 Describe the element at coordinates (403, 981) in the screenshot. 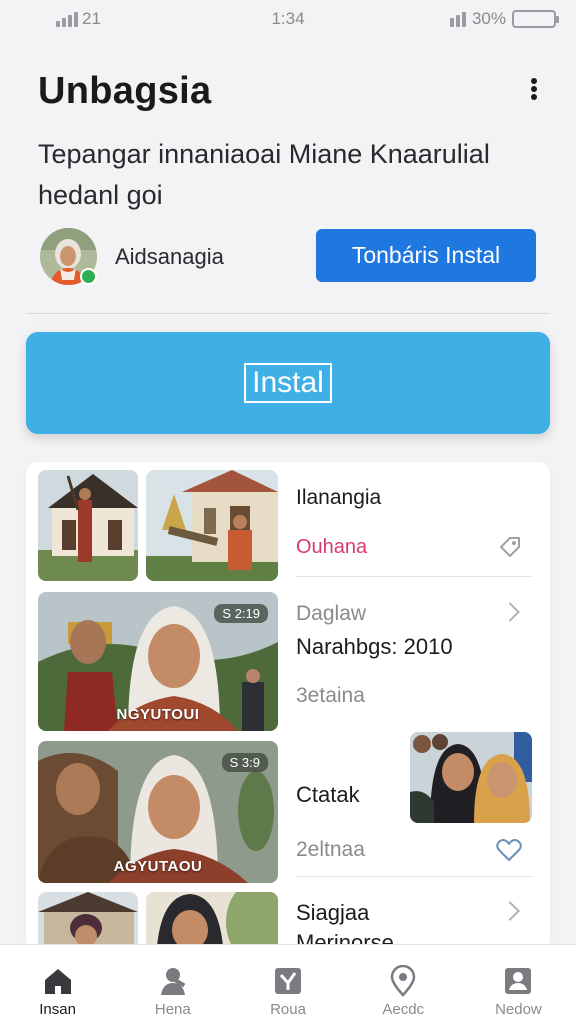

I see `location-pin-icon` at that location.